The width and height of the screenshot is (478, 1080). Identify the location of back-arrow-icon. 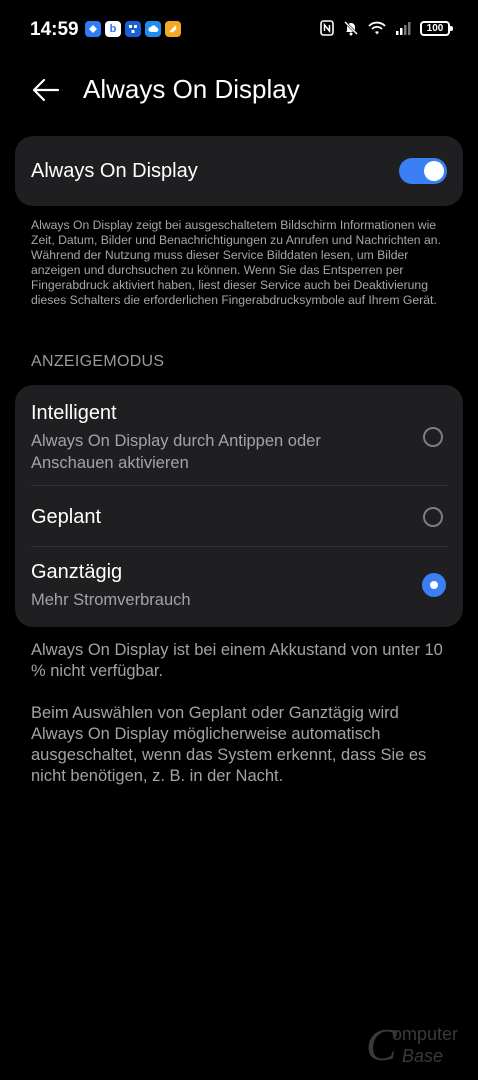
(46, 90).